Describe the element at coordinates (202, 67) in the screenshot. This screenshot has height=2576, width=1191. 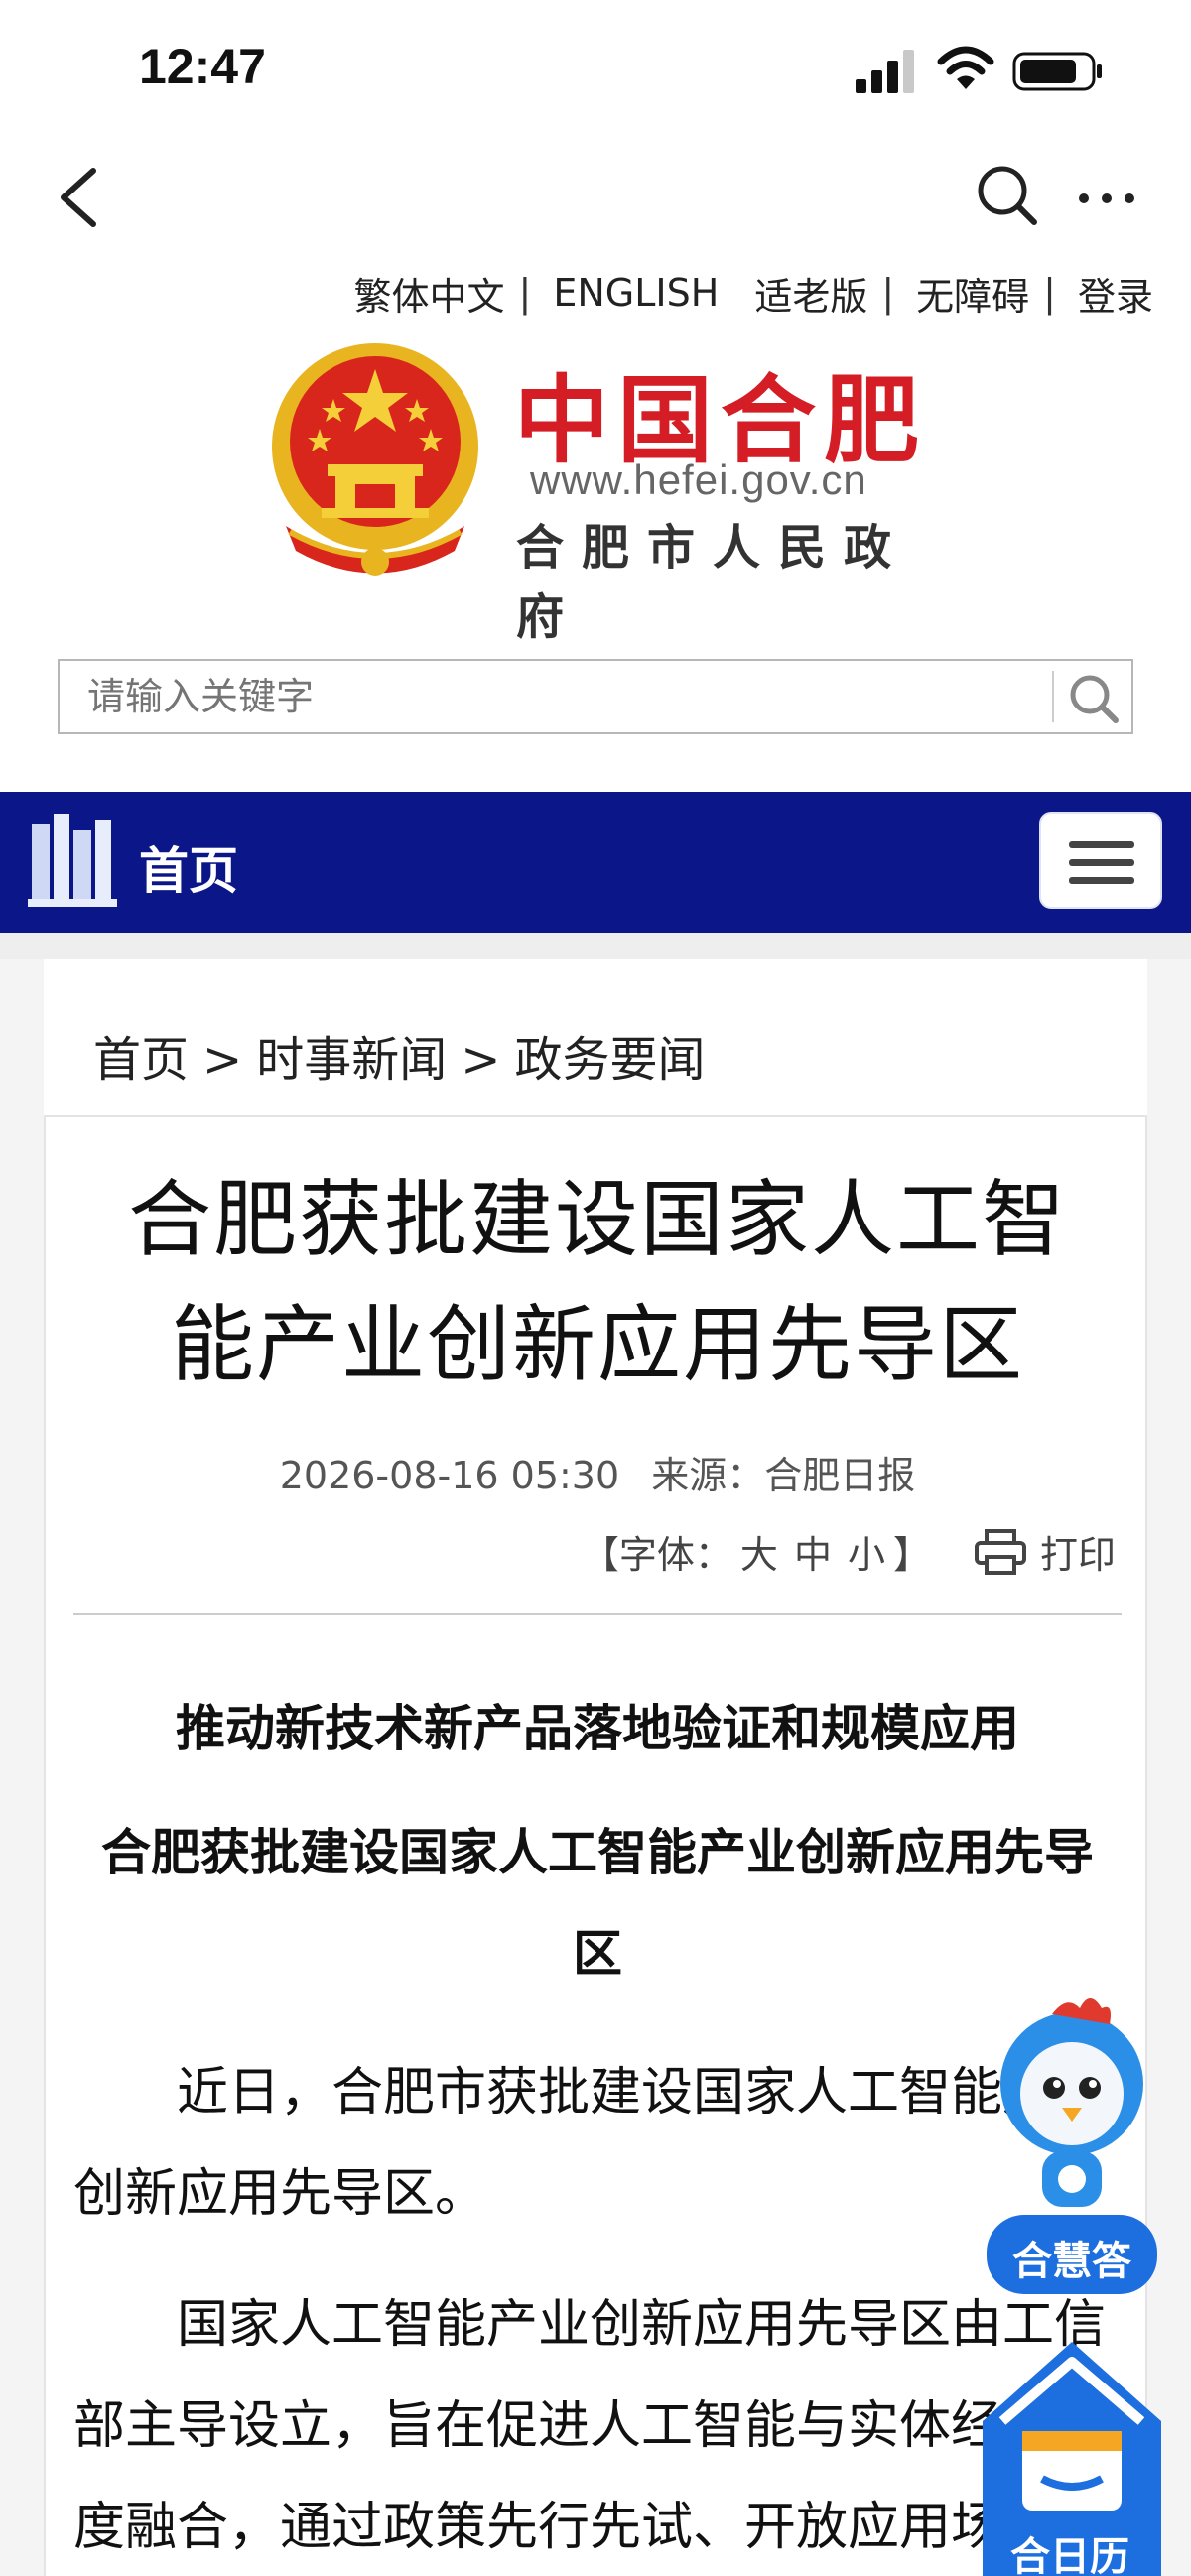
I see `status-time: 12:47` at that location.